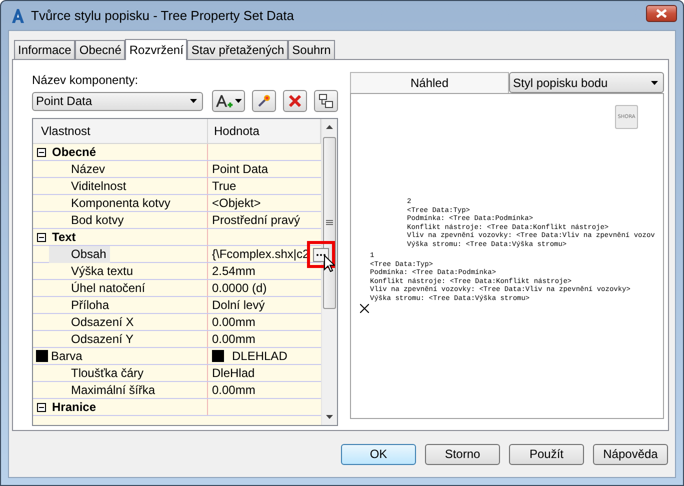  What do you see at coordinates (156, 49) in the screenshot?
I see `tab: Rozvržení` at bounding box center [156, 49].